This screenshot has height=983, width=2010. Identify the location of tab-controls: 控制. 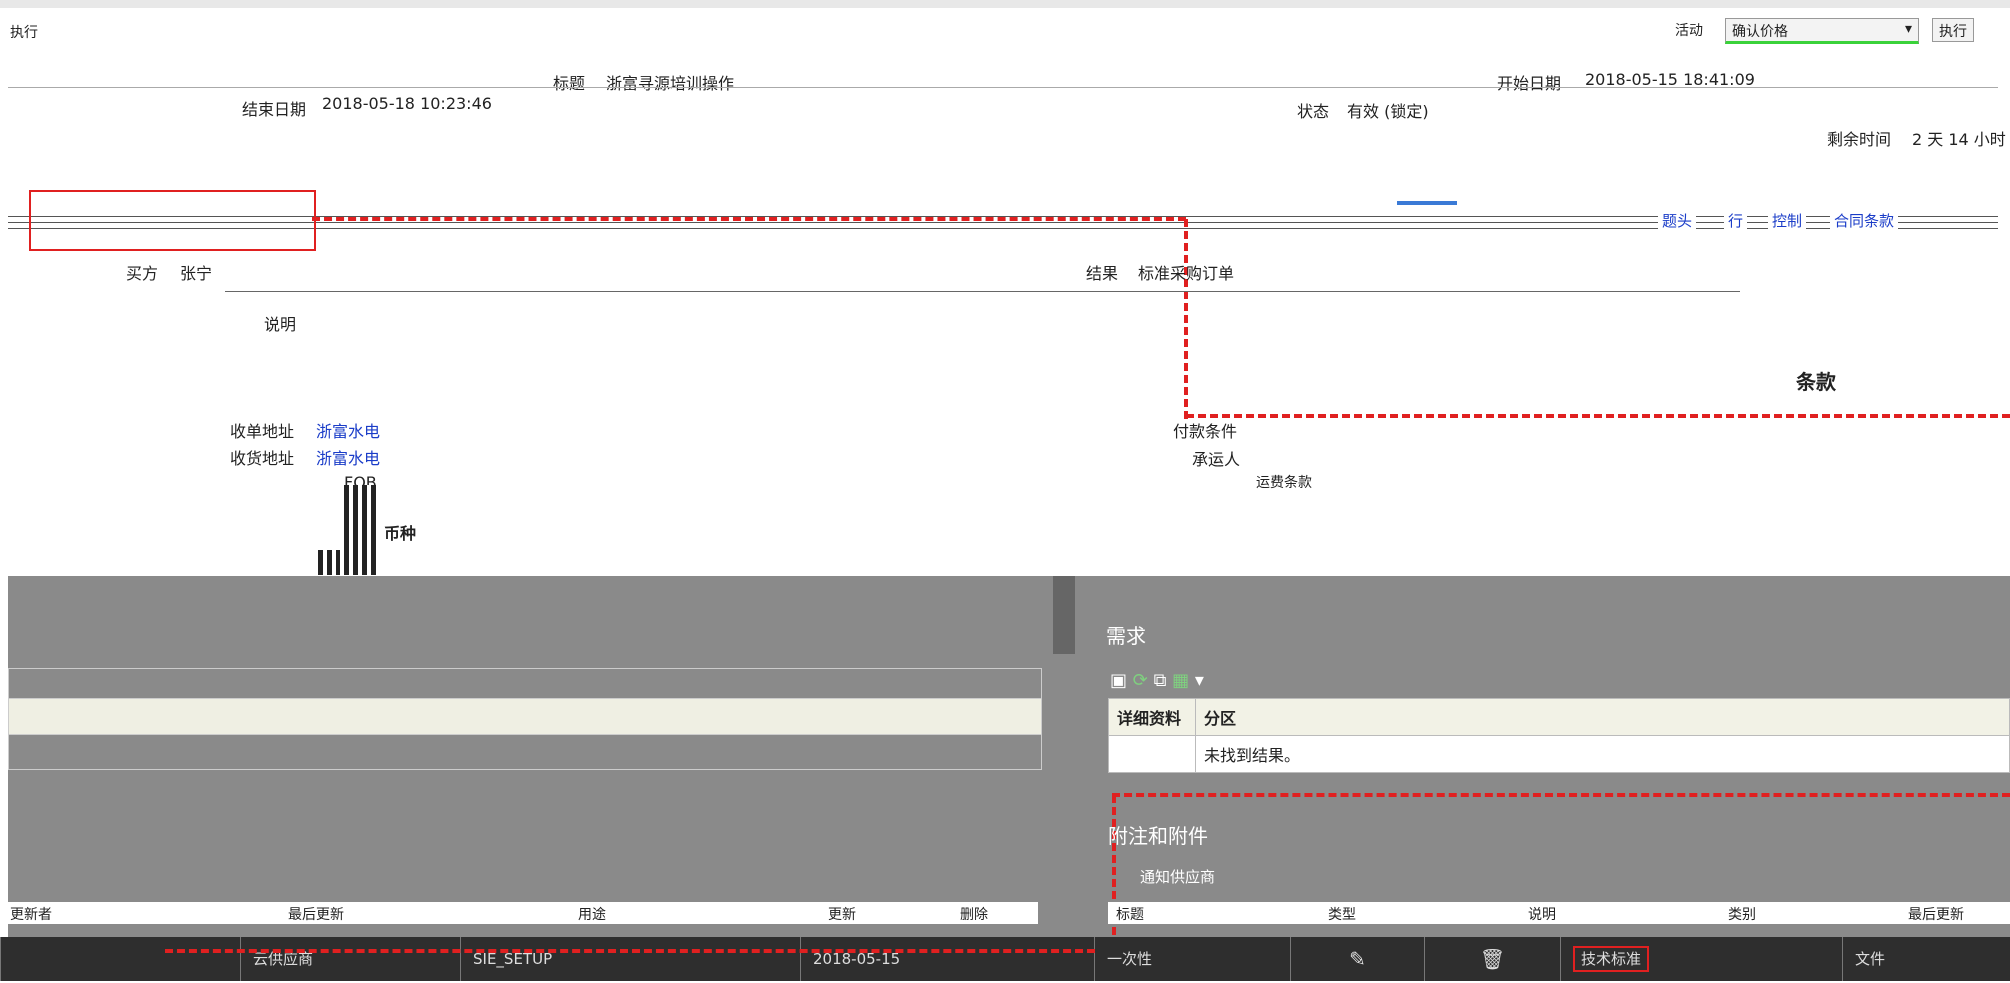
(1787, 220).